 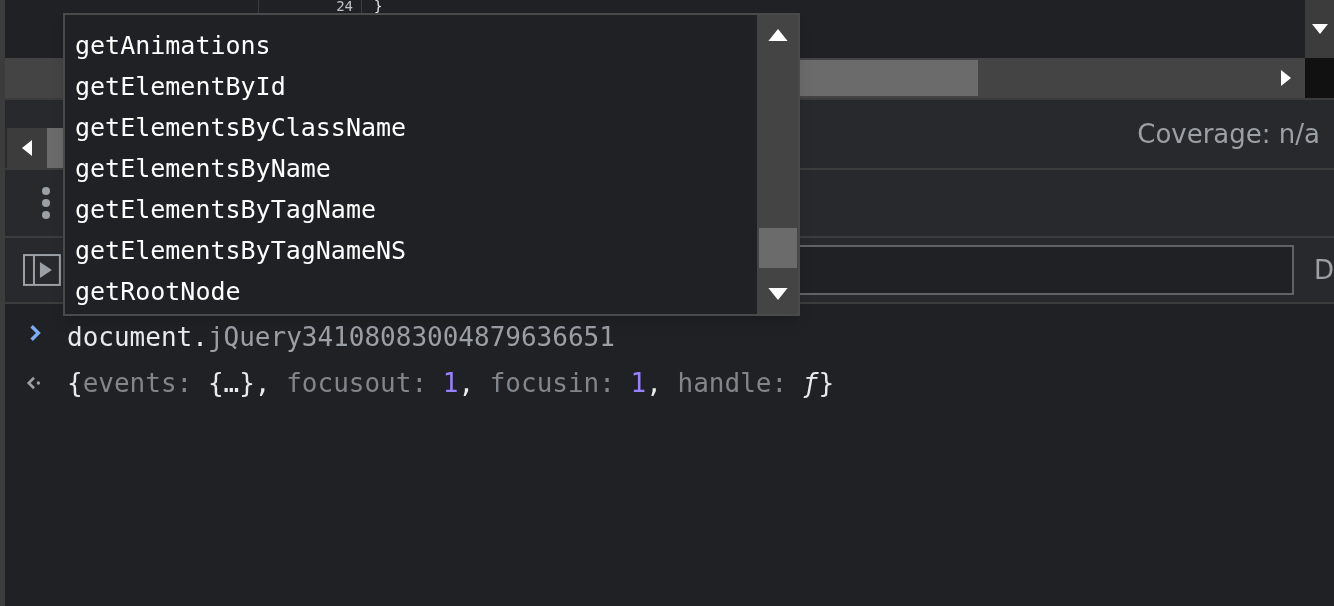 What do you see at coordinates (777, 164) in the screenshot?
I see `popup-scrollbar` at bounding box center [777, 164].